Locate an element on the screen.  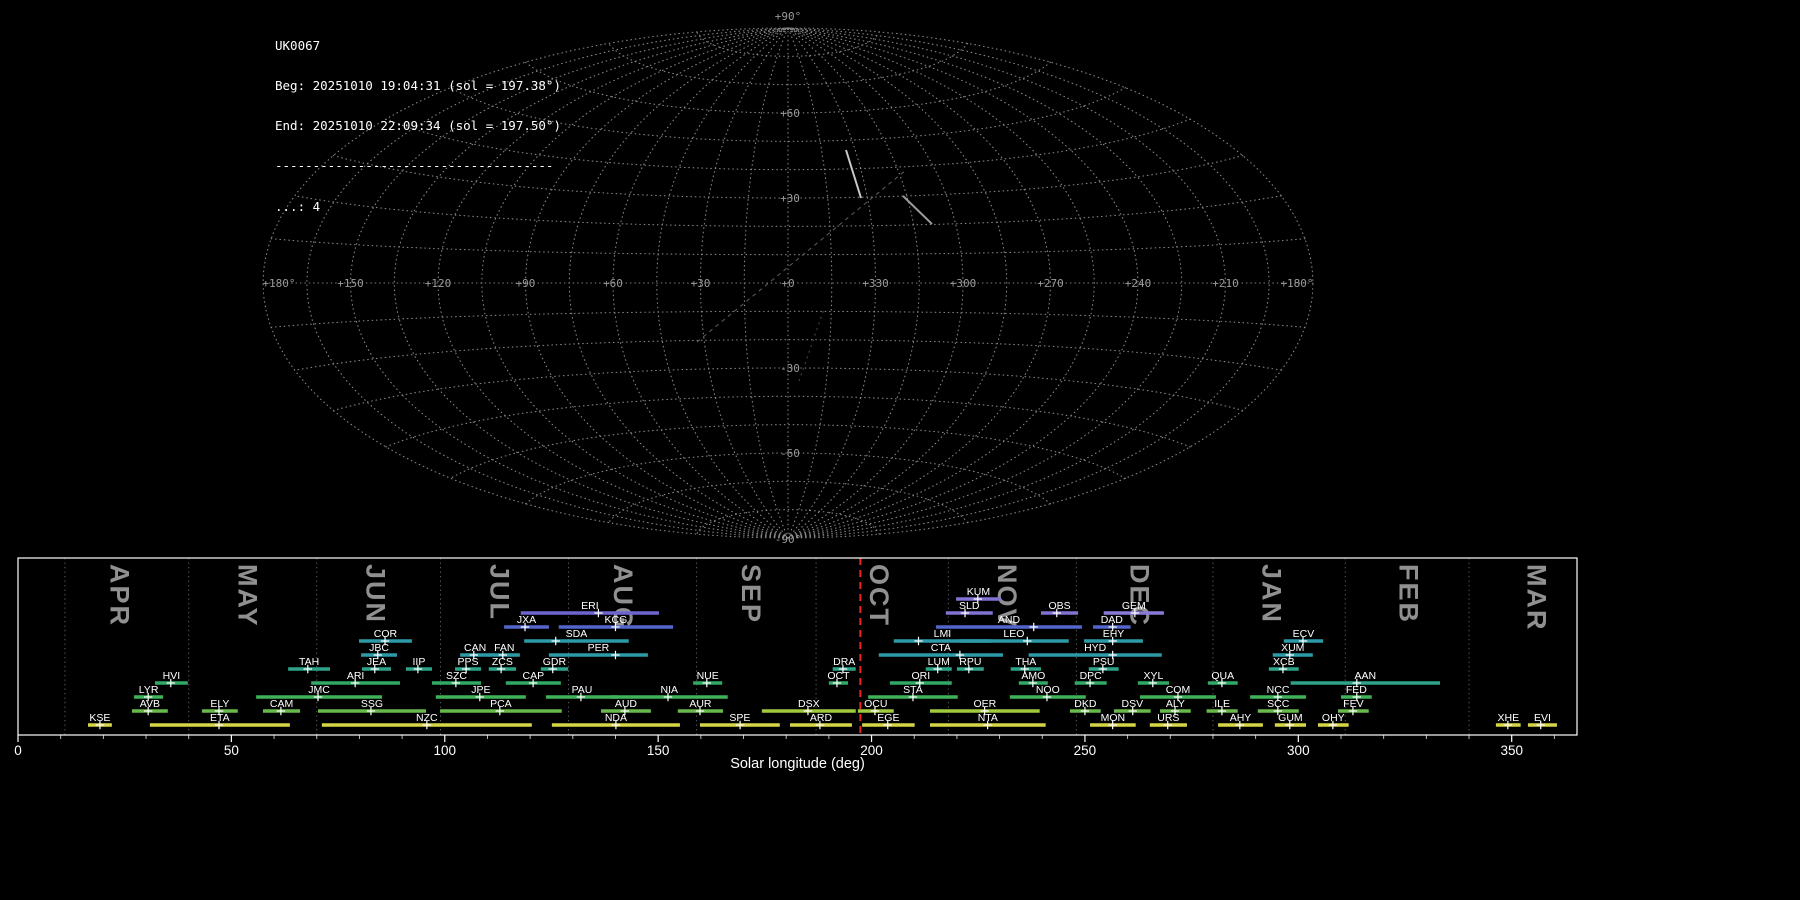
shower-code-label: ALY is located at coordinates (1175, 704).